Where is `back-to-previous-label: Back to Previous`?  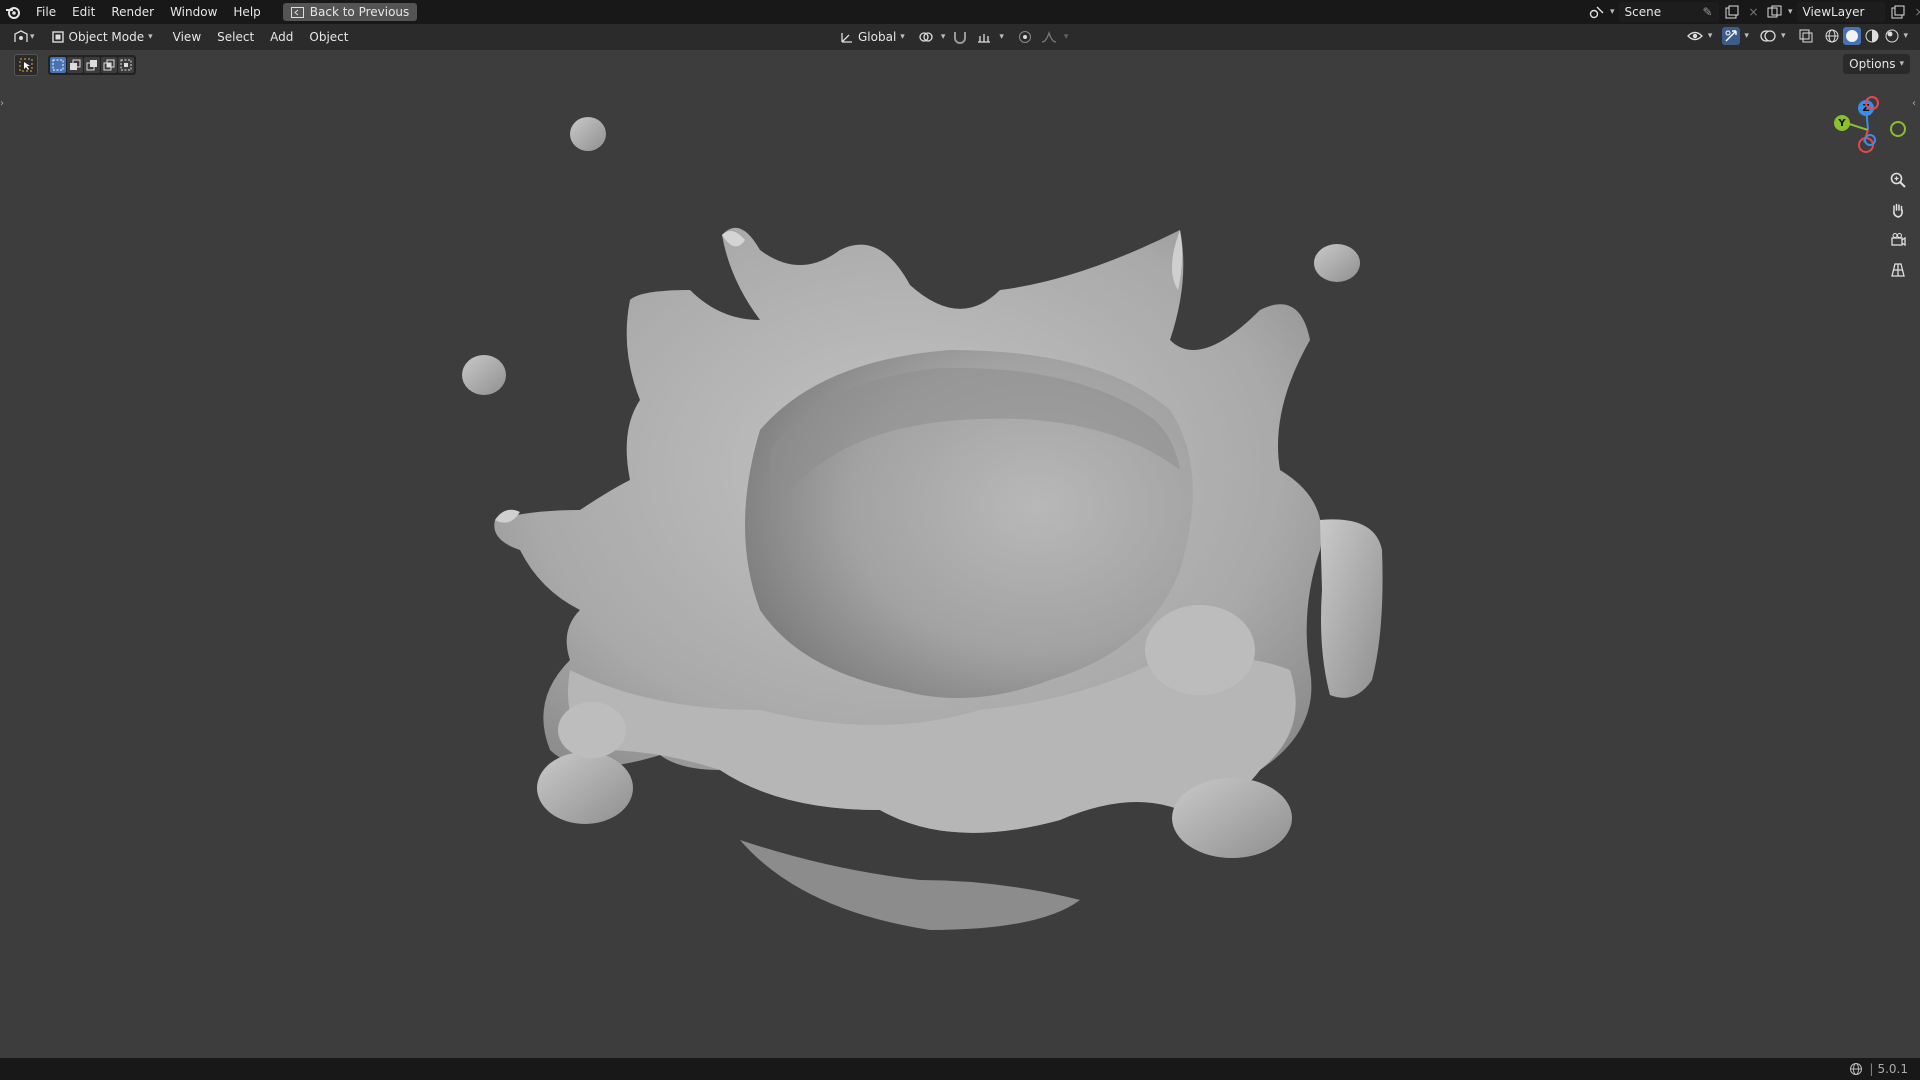 back-to-previous-label: Back to Previous is located at coordinates (359, 12).